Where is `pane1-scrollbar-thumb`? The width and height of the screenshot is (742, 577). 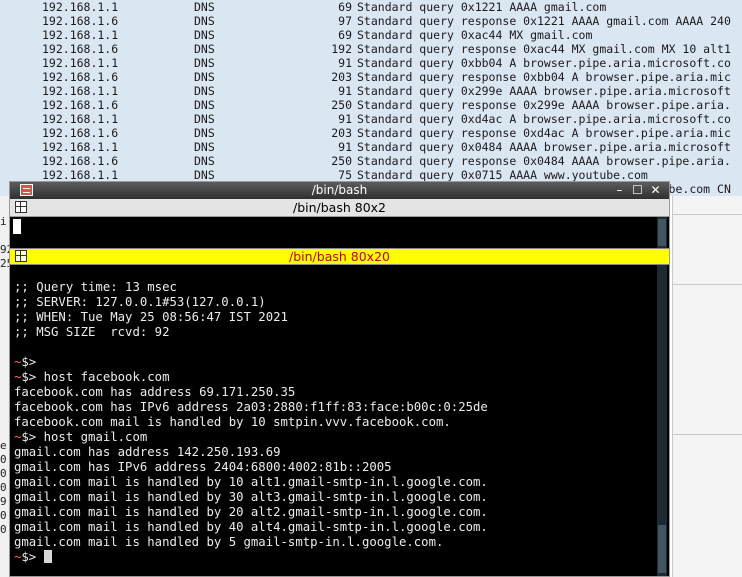
pane1-scrollbar-thumb is located at coordinates (662, 232).